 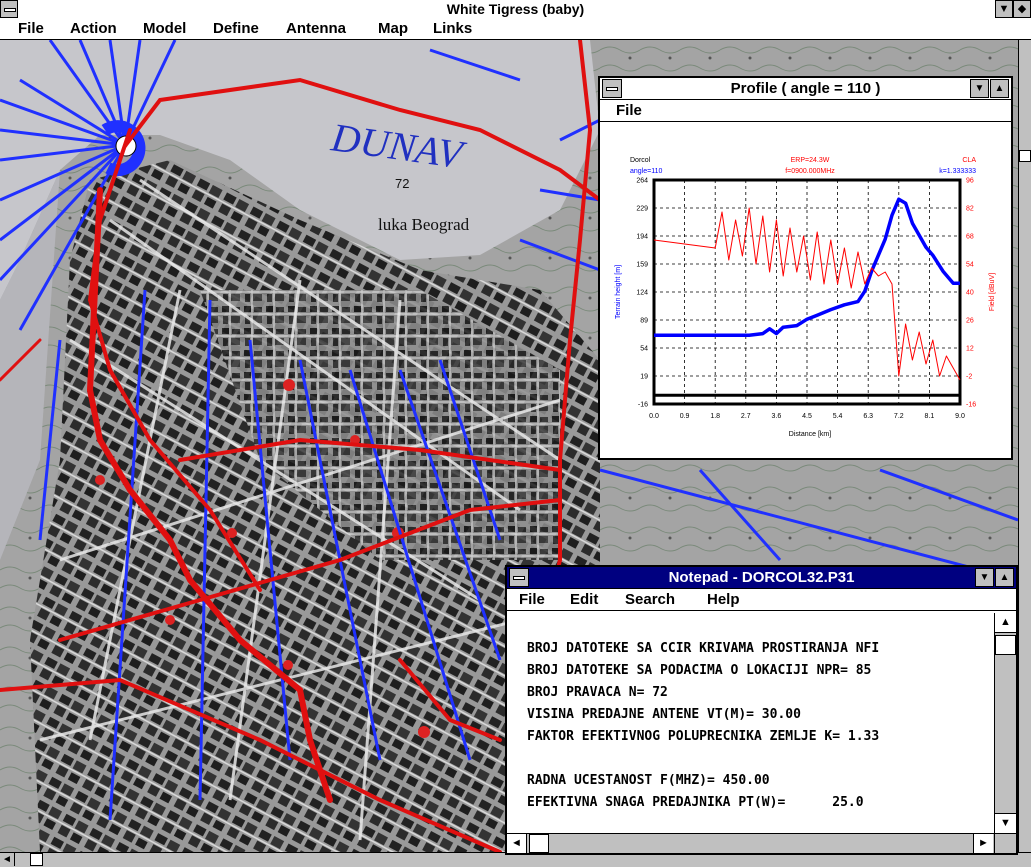 I want to click on y-right-tick-label: 40, so click(x=970, y=293).